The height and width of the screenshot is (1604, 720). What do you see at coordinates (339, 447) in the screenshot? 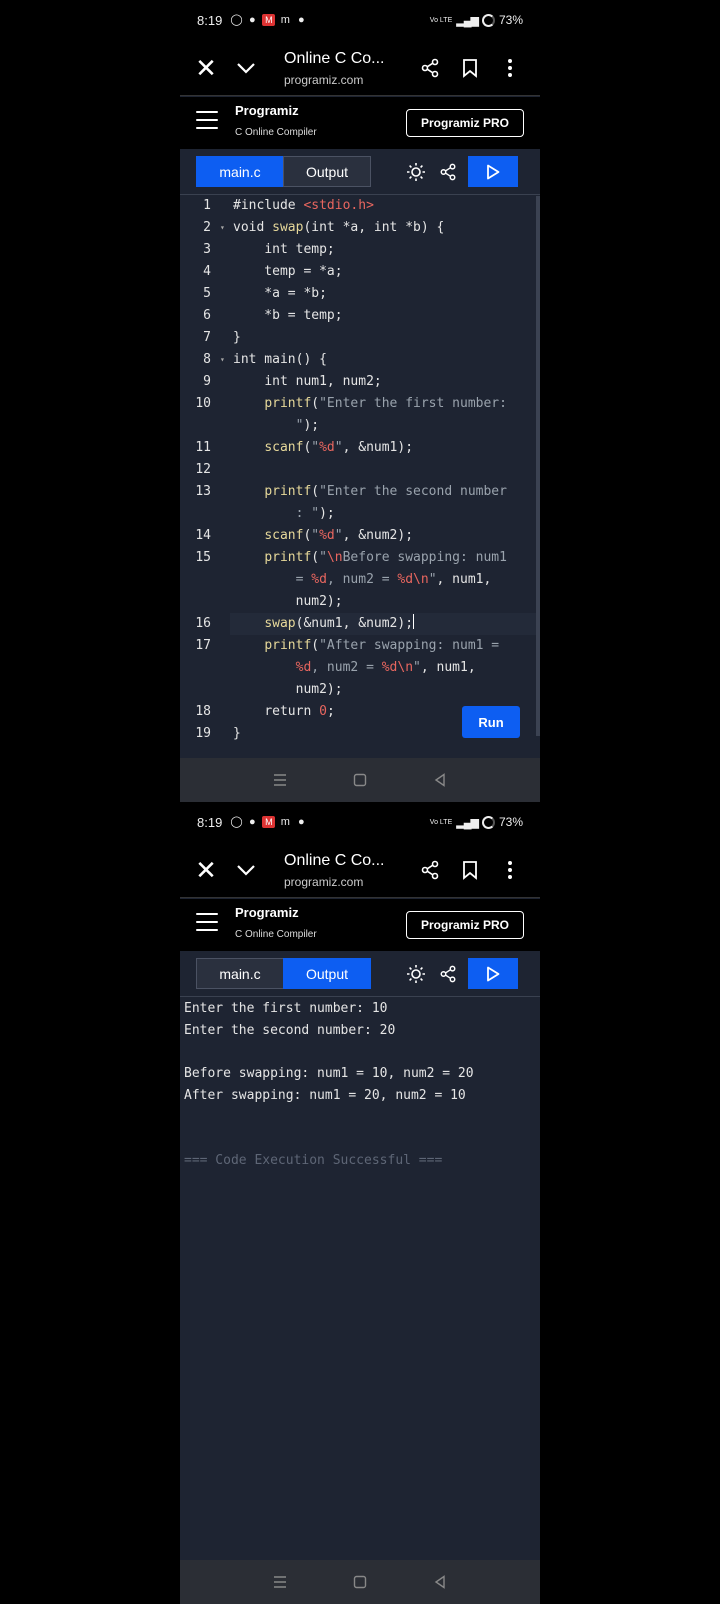
I see `code-text: scanf("%d", &num1);` at bounding box center [339, 447].